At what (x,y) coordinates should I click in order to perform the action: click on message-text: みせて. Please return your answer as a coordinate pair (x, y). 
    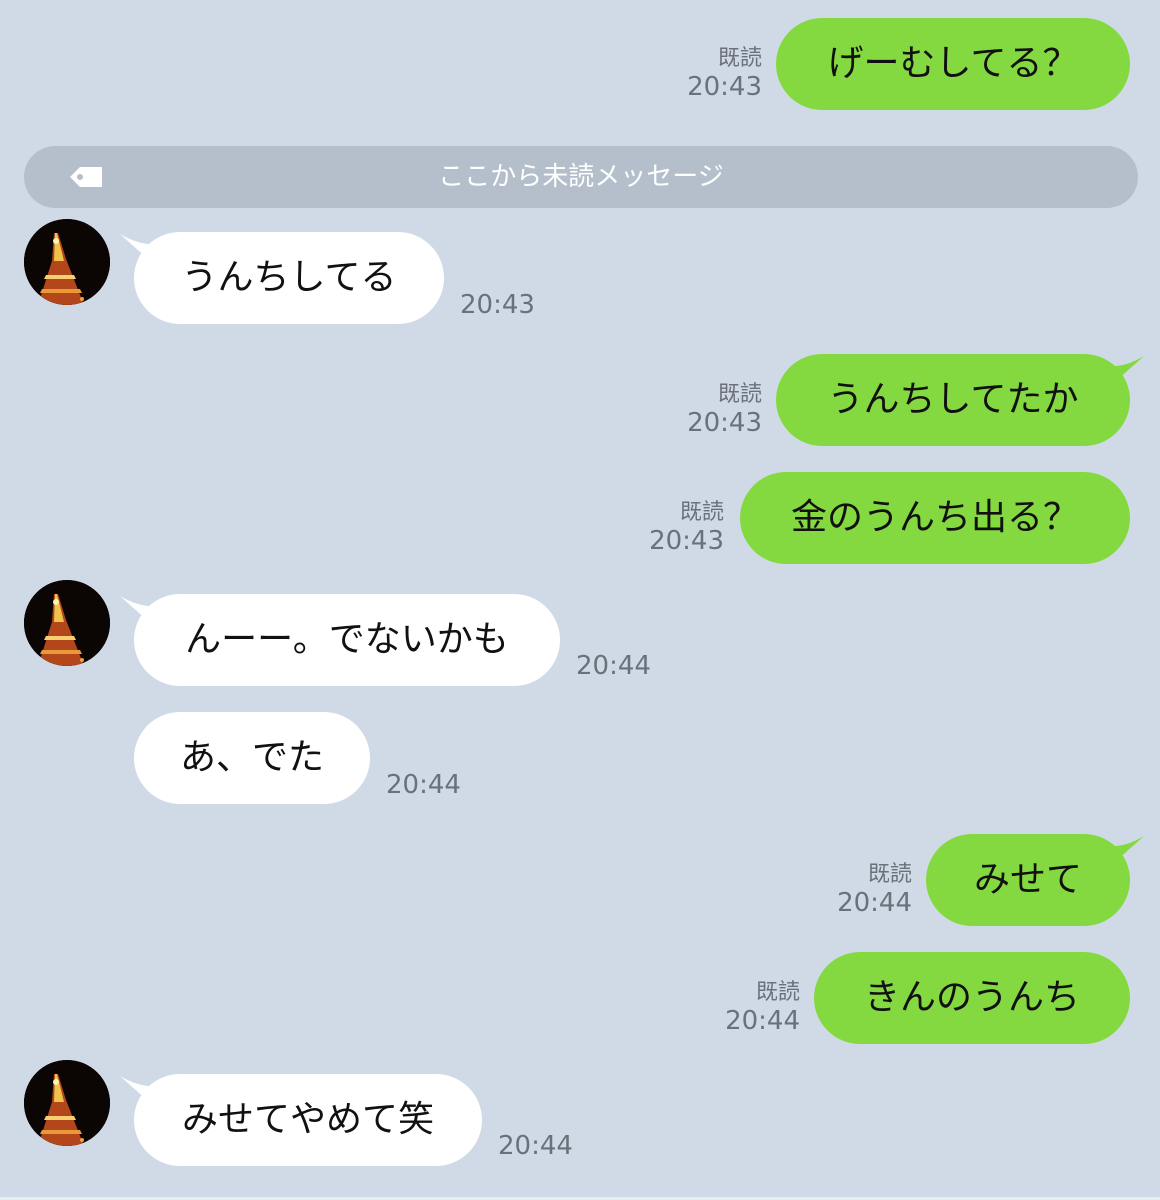
    Looking at the image, I should click on (1027, 879).